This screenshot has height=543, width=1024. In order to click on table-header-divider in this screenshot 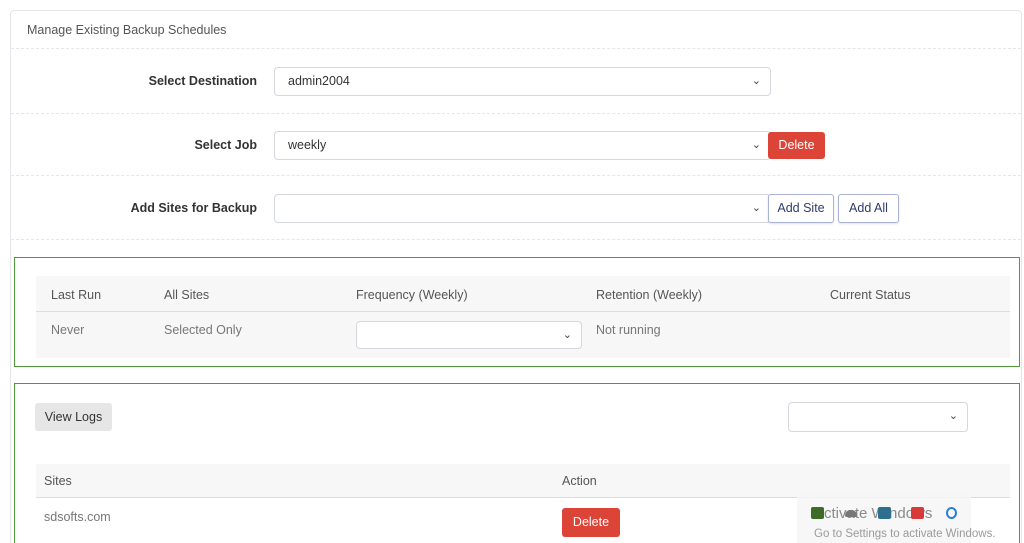, I will do `click(523, 311)`.